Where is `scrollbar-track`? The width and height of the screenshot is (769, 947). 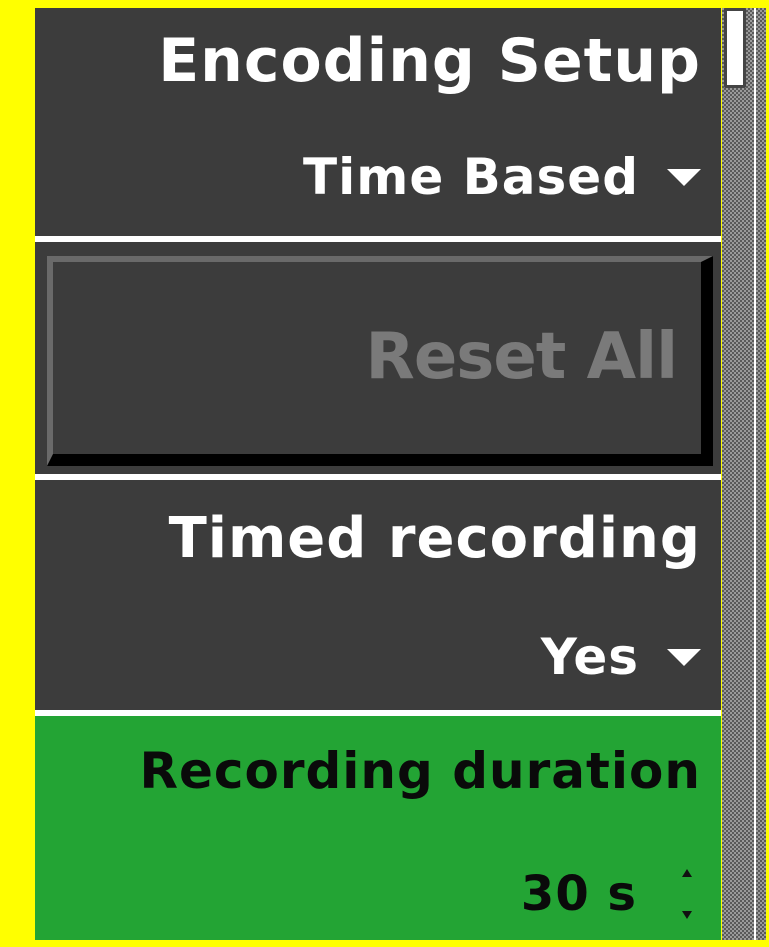 scrollbar-track is located at coordinates (760, 474).